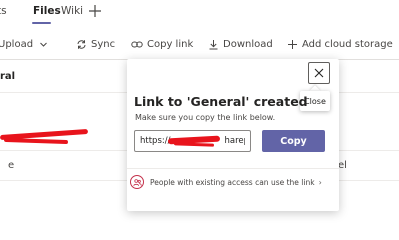 This screenshot has width=399, height=240. I want to click on copy-link-label: Copy link, so click(170, 44).